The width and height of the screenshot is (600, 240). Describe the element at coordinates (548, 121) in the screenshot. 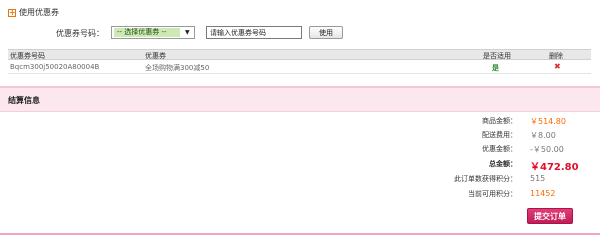

I see `goods-amount-value: ￥514.80` at that location.